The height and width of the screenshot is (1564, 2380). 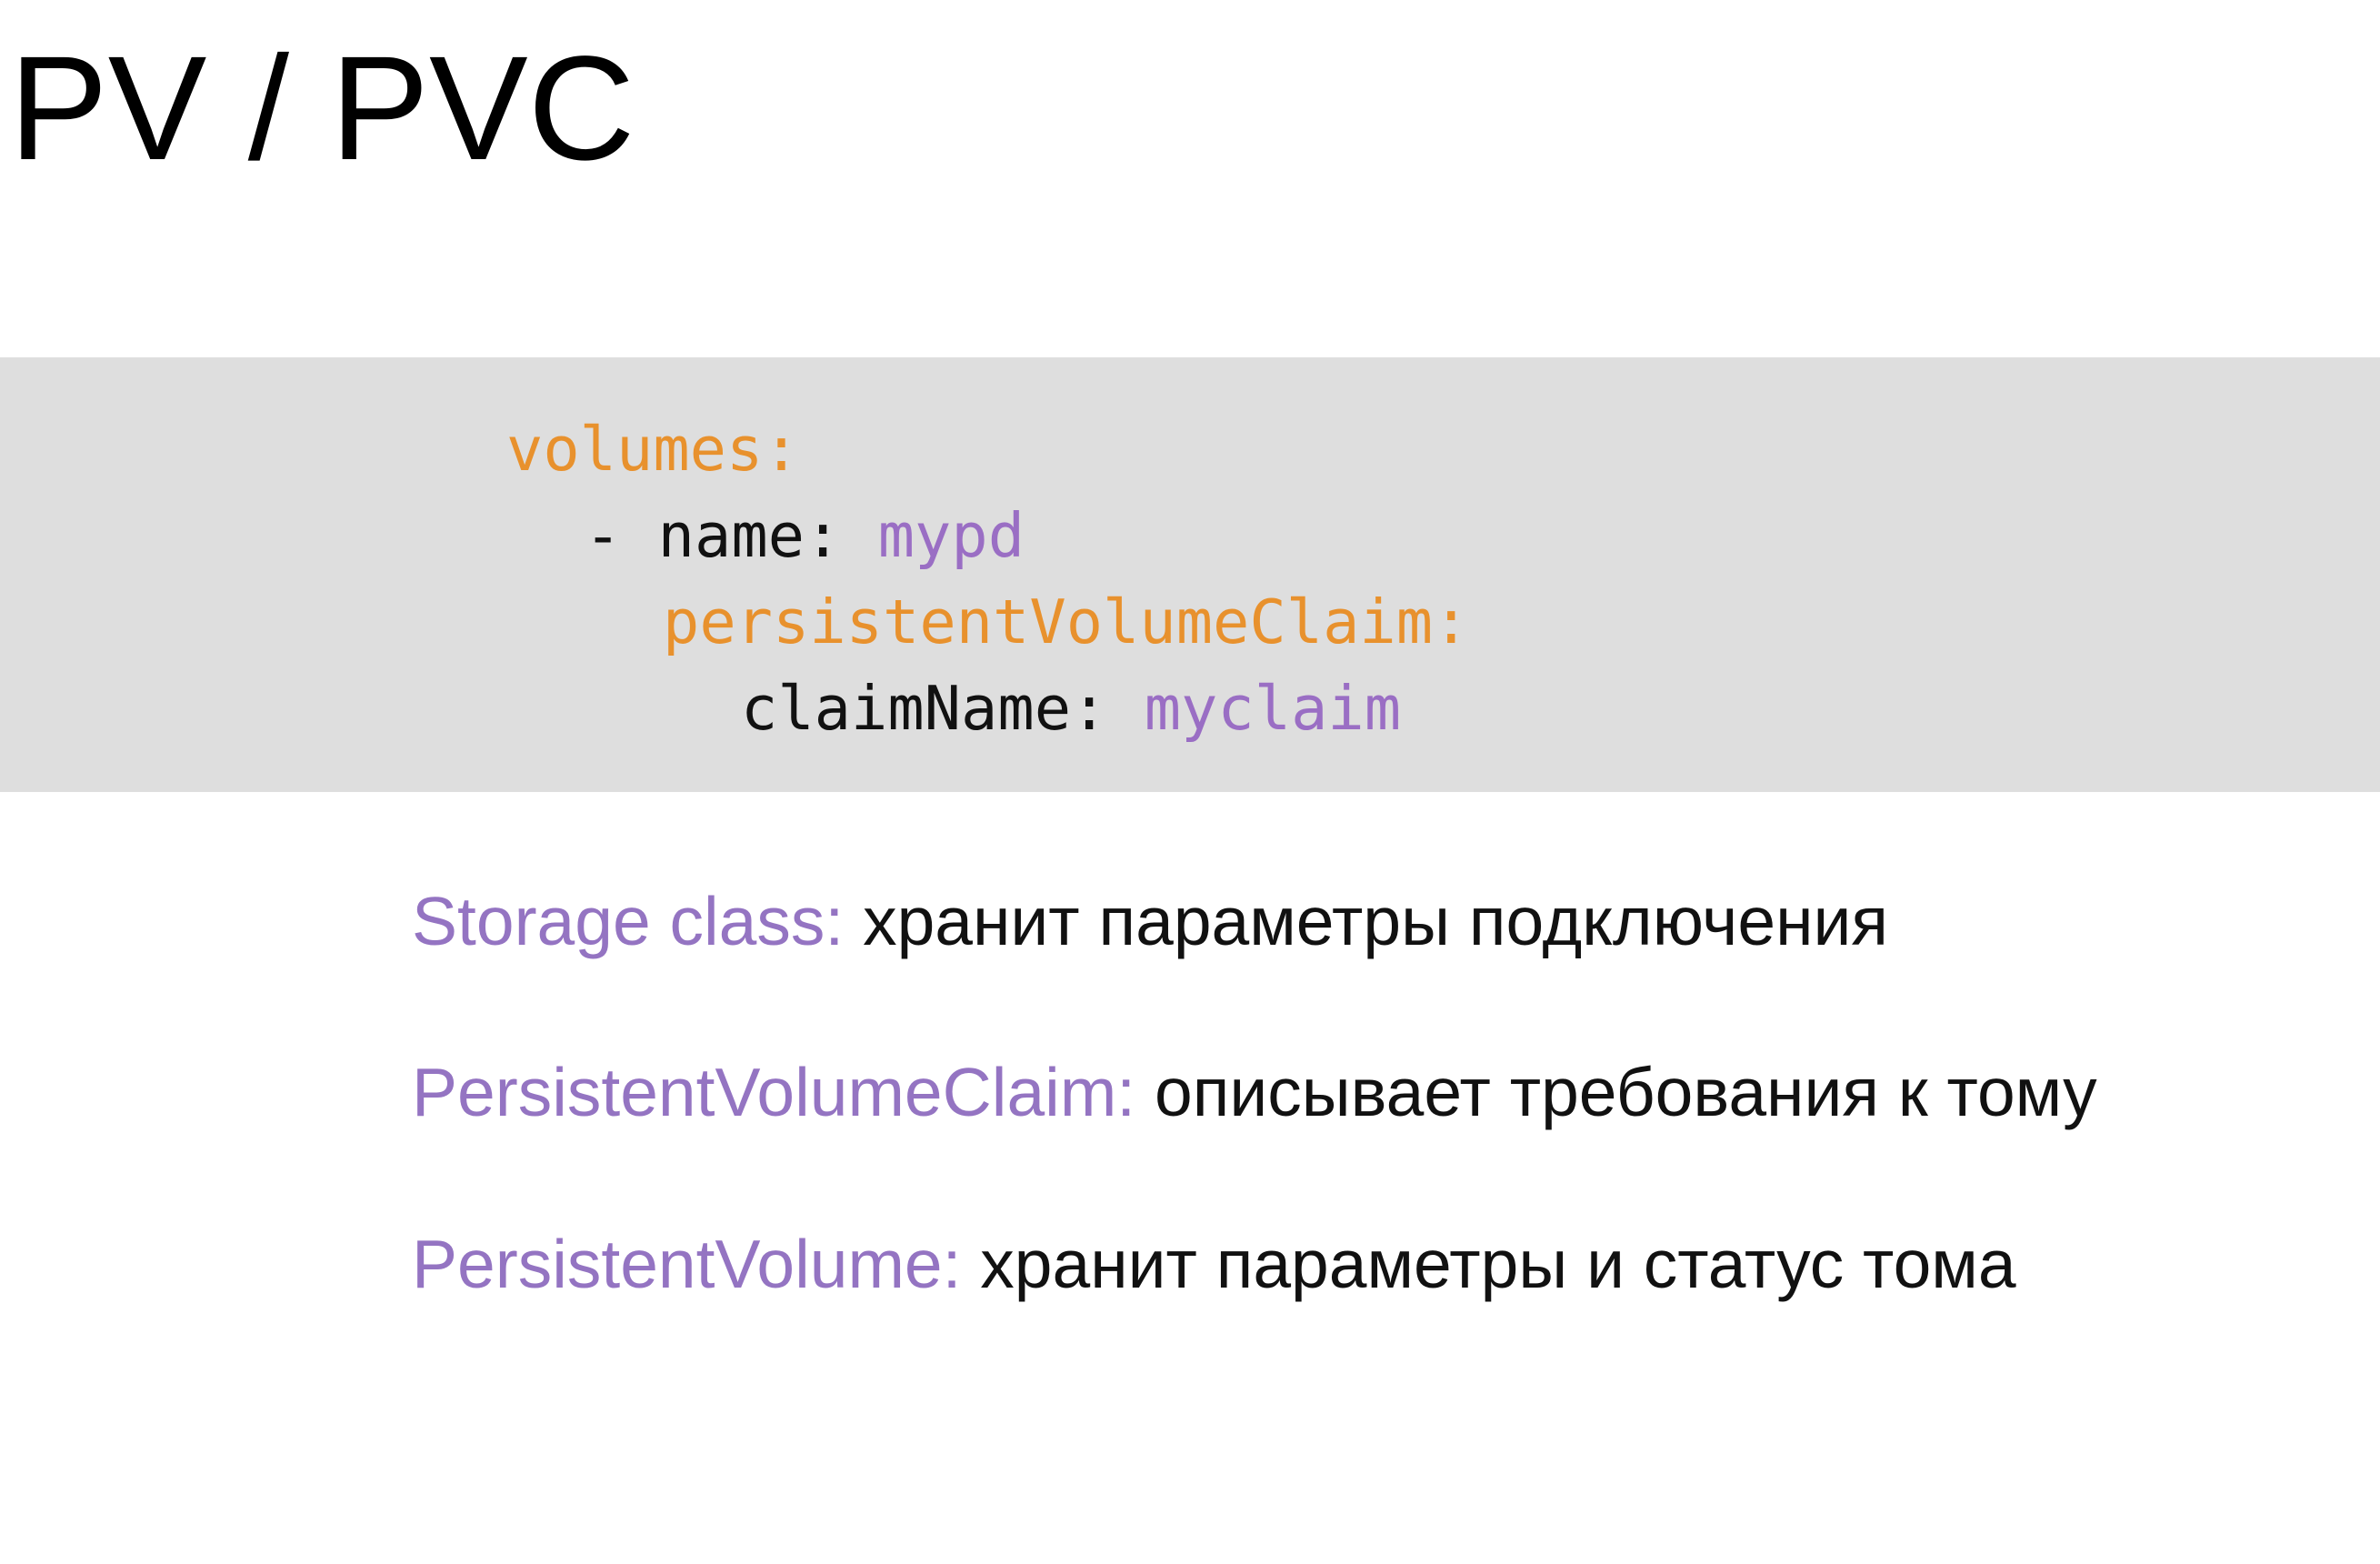 I want to click on slide-title: PV / PVC, so click(x=322, y=108).